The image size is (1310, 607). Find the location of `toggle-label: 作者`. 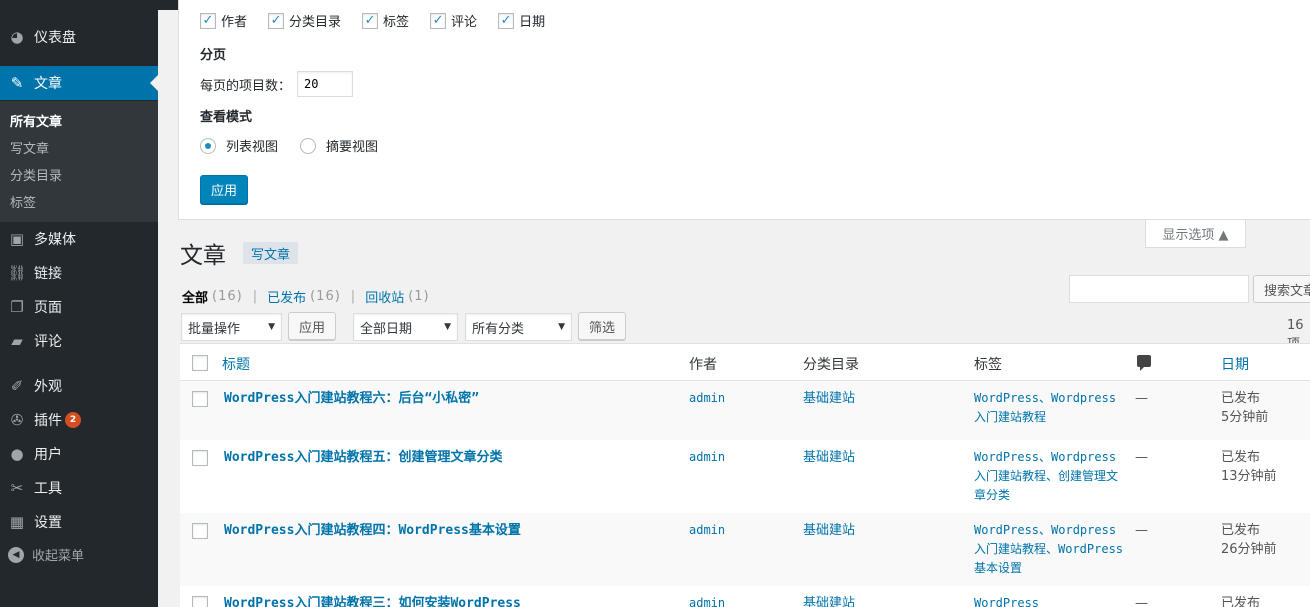

toggle-label: 作者 is located at coordinates (234, 22).